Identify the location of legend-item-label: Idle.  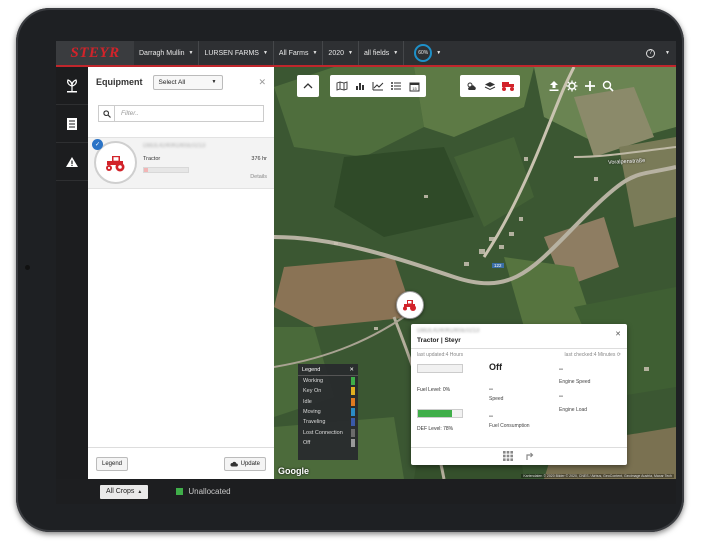
(307, 401).